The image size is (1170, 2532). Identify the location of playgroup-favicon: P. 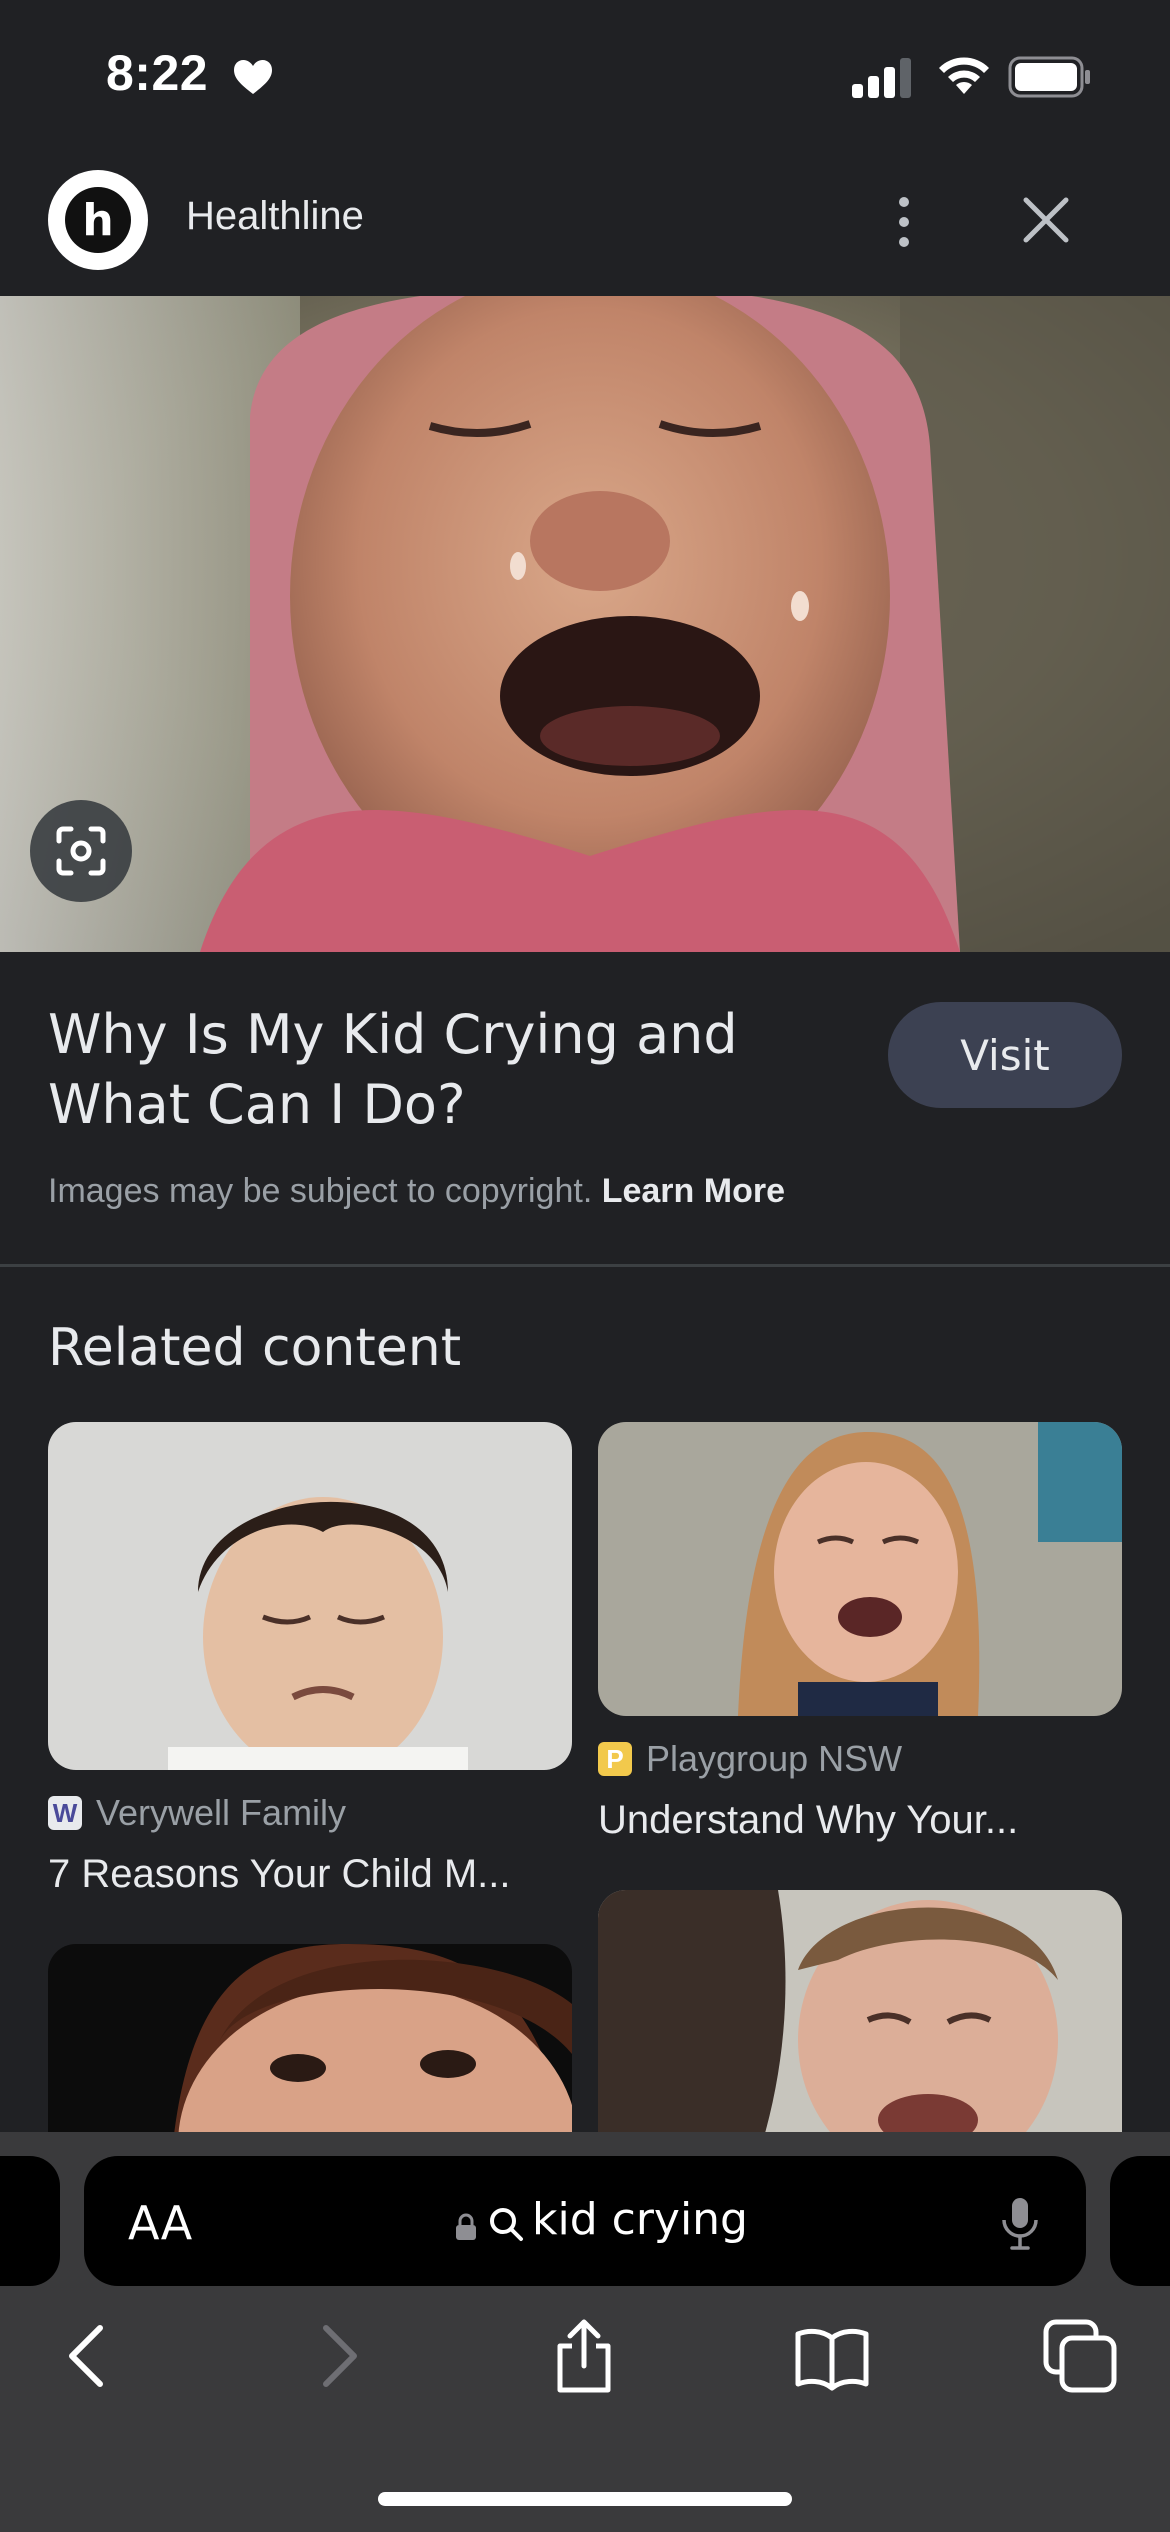
(615, 1759).